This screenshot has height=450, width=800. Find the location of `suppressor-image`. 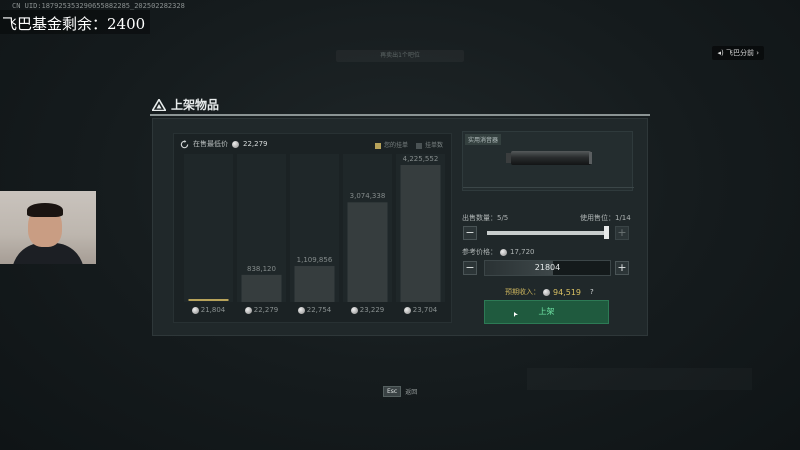

suppressor-image is located at coordinates (549, 158).